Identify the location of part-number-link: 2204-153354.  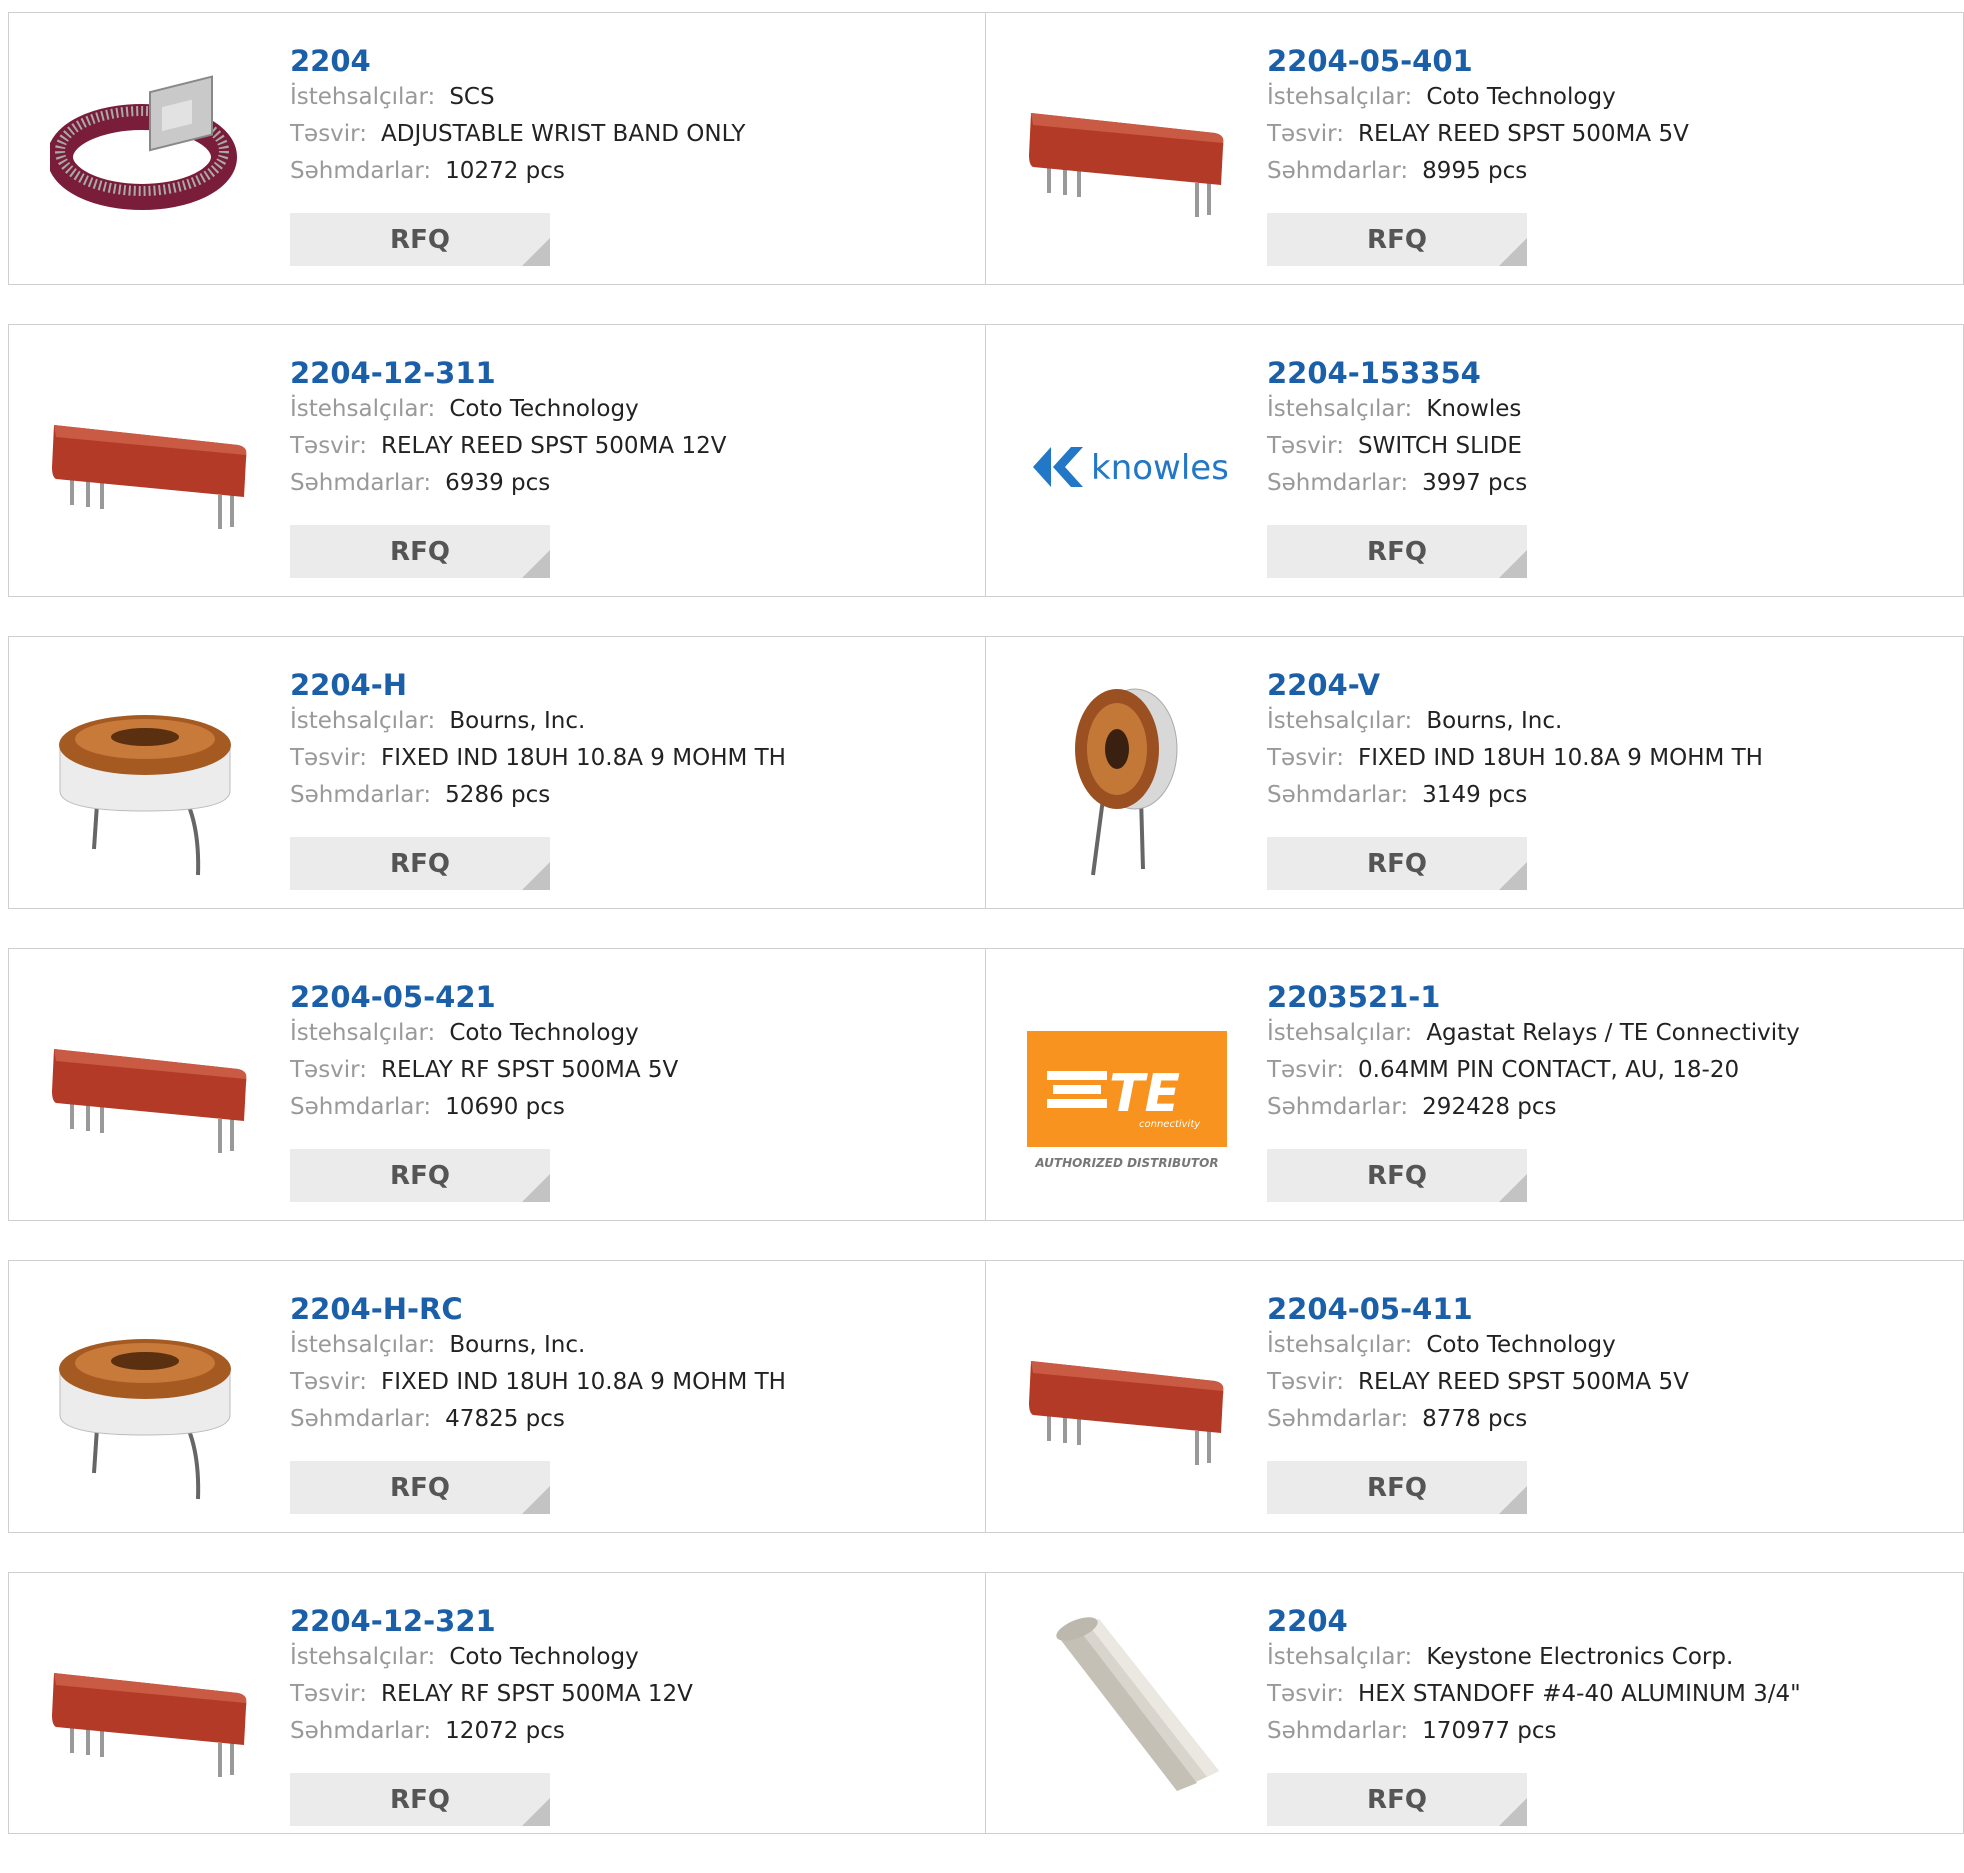
(1397, 373).